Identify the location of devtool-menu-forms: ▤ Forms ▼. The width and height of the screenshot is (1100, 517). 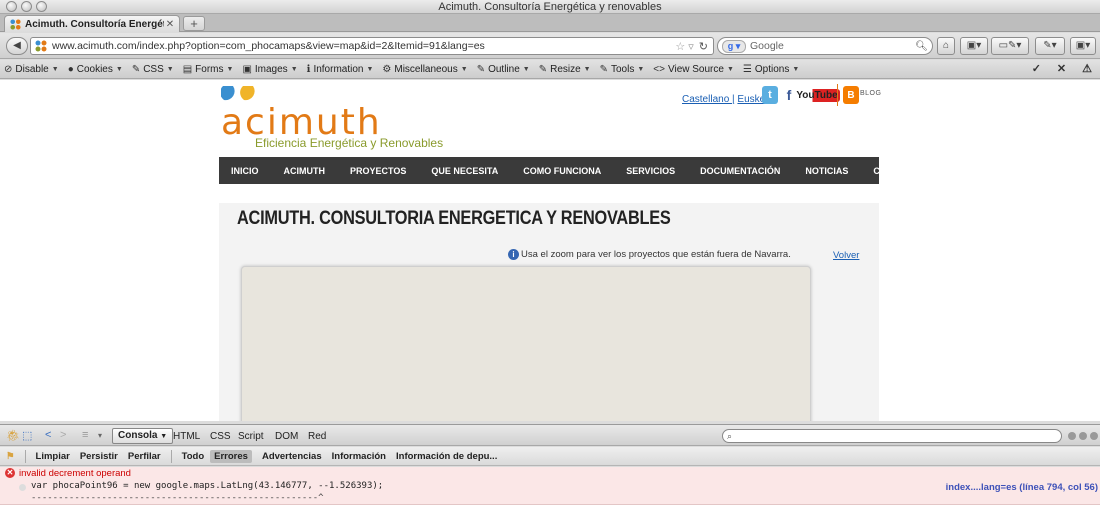
(208, 69).